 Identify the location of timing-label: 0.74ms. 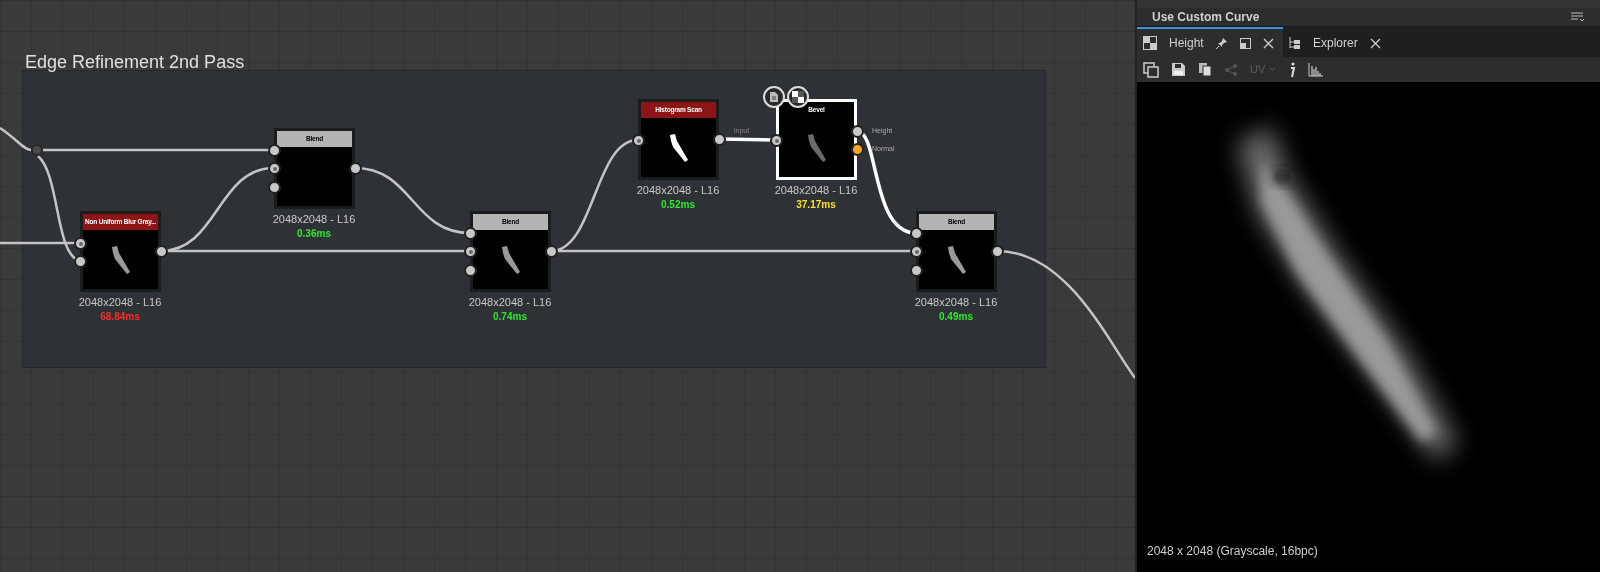
(510, 317).